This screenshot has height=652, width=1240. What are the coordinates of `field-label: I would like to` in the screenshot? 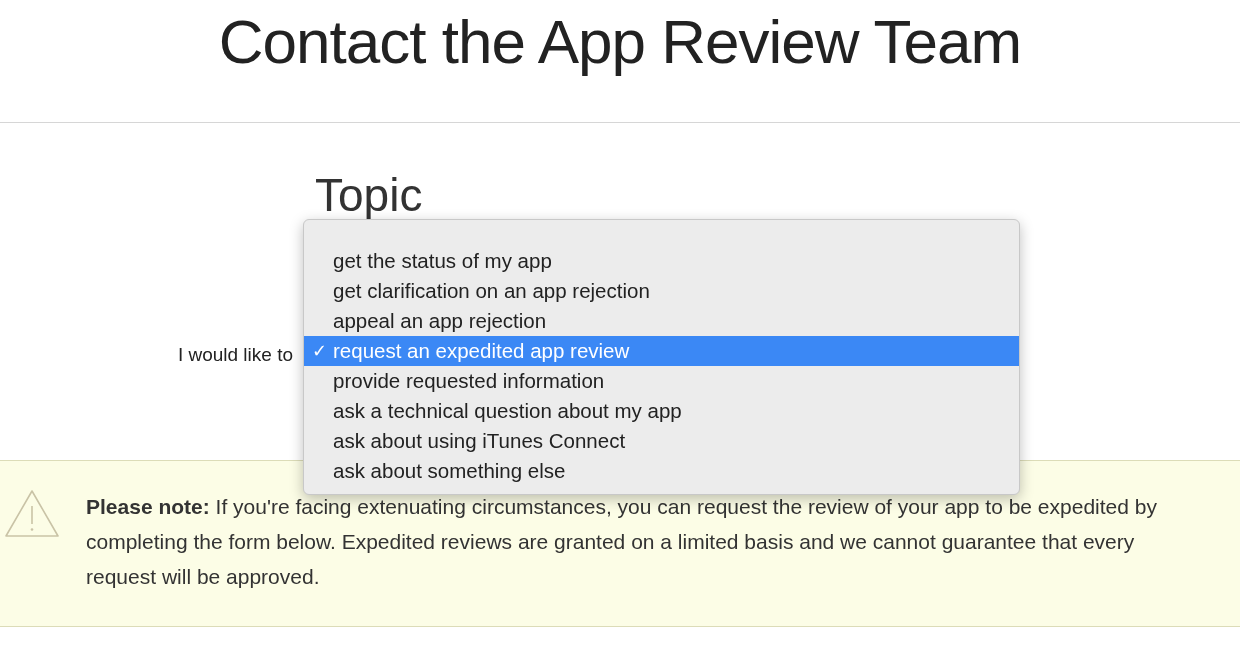 It's located at (234, 355).